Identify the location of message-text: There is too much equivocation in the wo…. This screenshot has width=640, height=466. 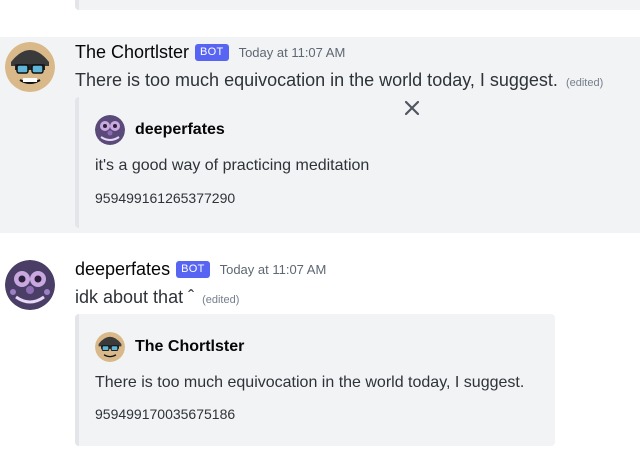
(316, 80).